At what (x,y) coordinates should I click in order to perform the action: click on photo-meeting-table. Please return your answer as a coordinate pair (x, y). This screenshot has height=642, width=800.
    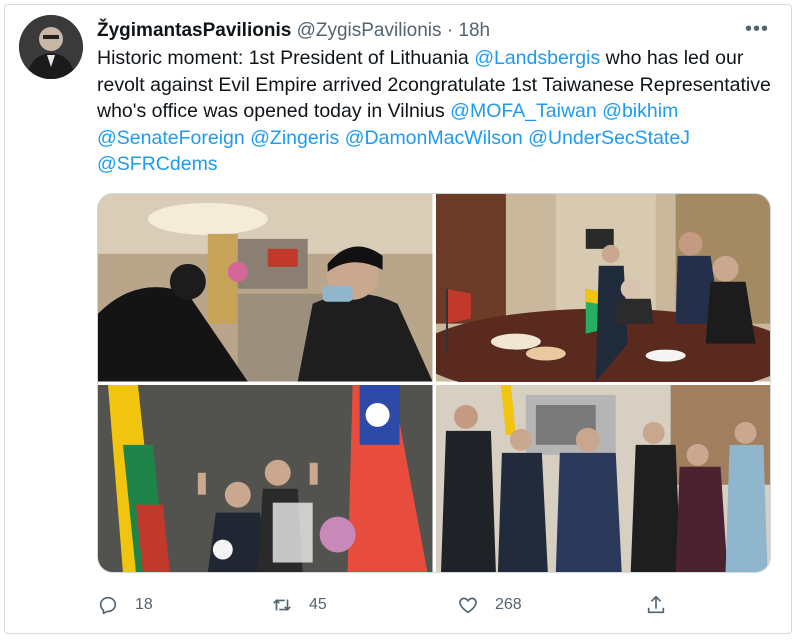
    Looking at the image, I should click on (602, 288).